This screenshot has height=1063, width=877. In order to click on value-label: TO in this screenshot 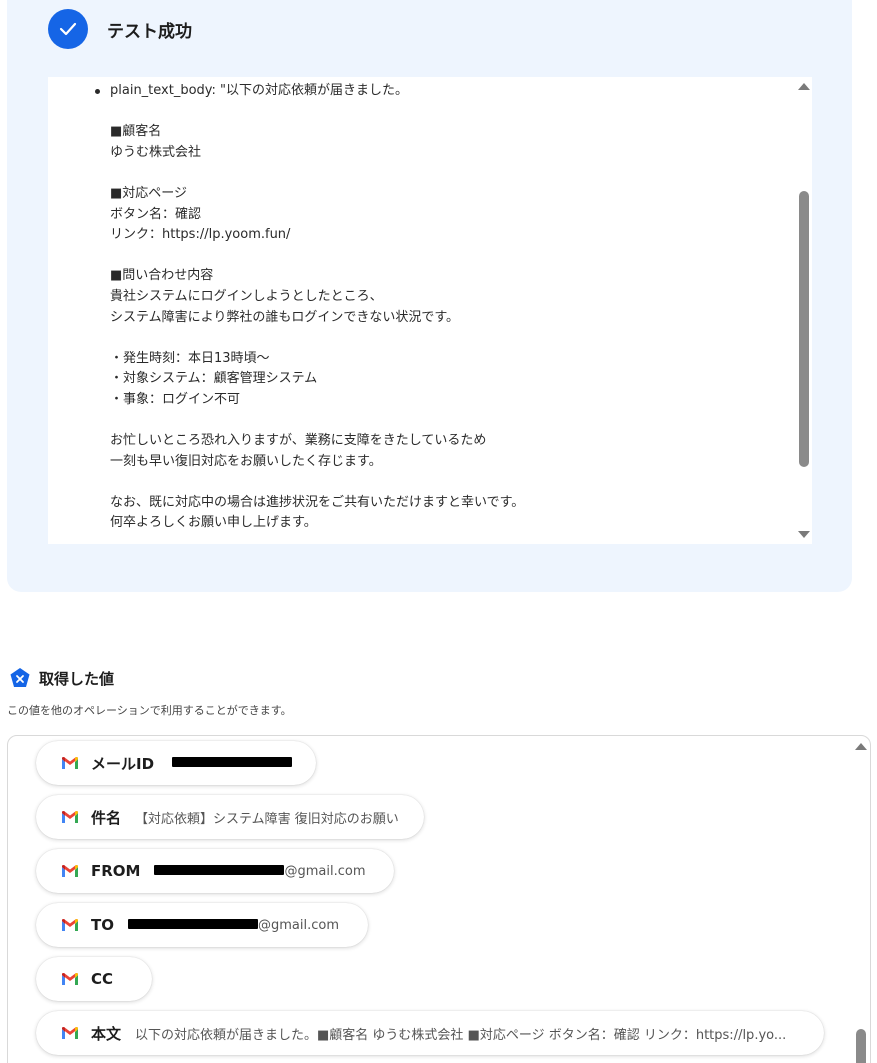, I will do `click(102, 925)`.